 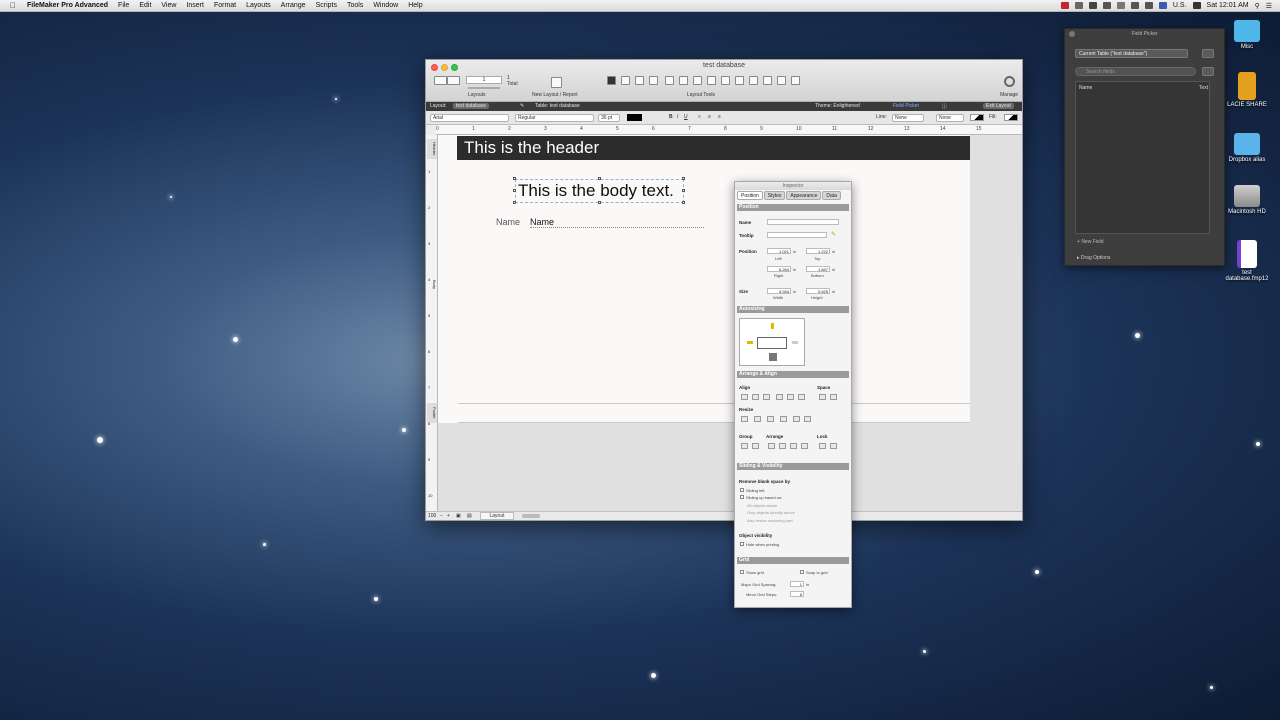 What do you see at coordinates (742, 490) in the screenshot?
I see `sliding-left-checkbox` at bounding box center [742, 490].